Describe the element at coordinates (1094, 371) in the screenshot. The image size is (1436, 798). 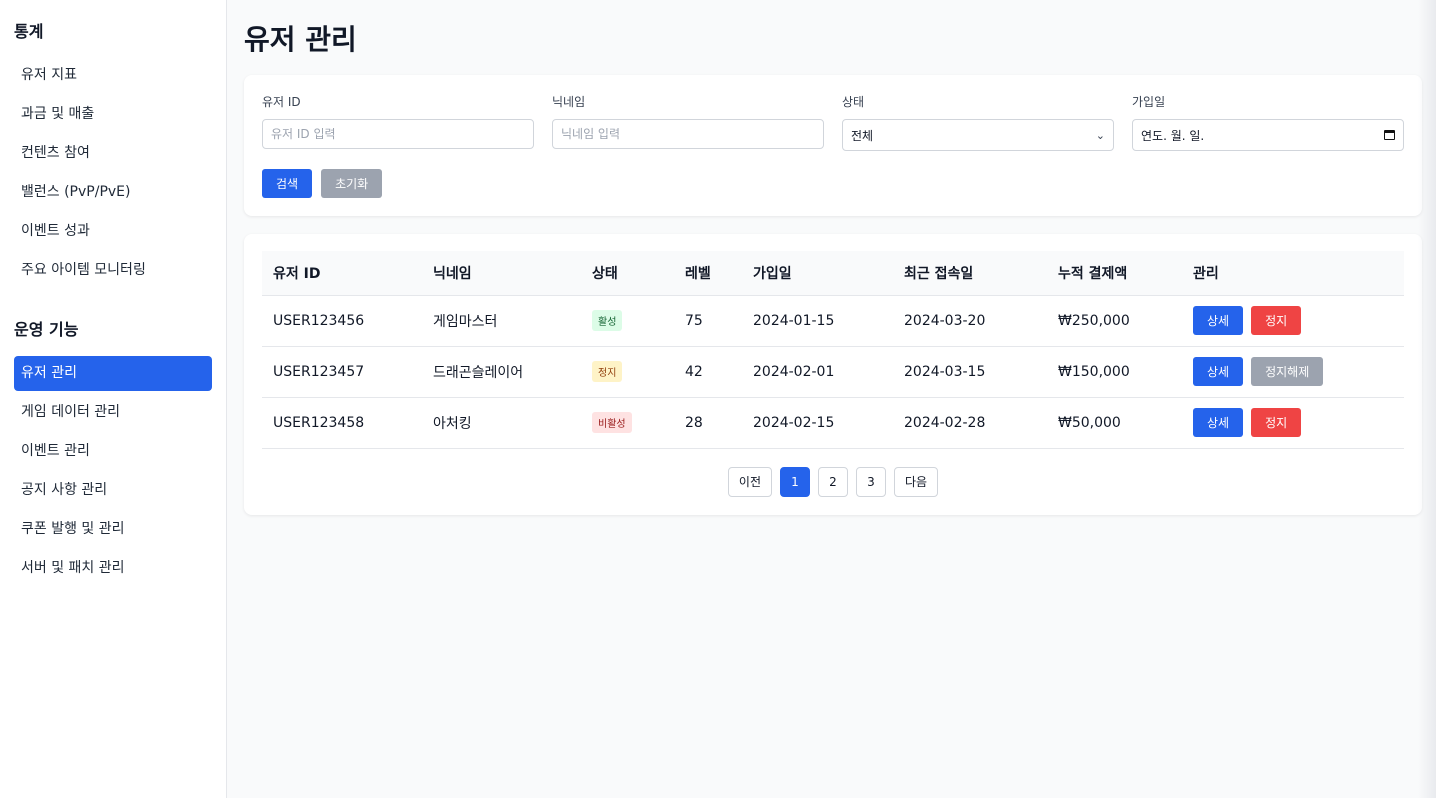
I see `cell-total-paid: ₩150,000` at that location.